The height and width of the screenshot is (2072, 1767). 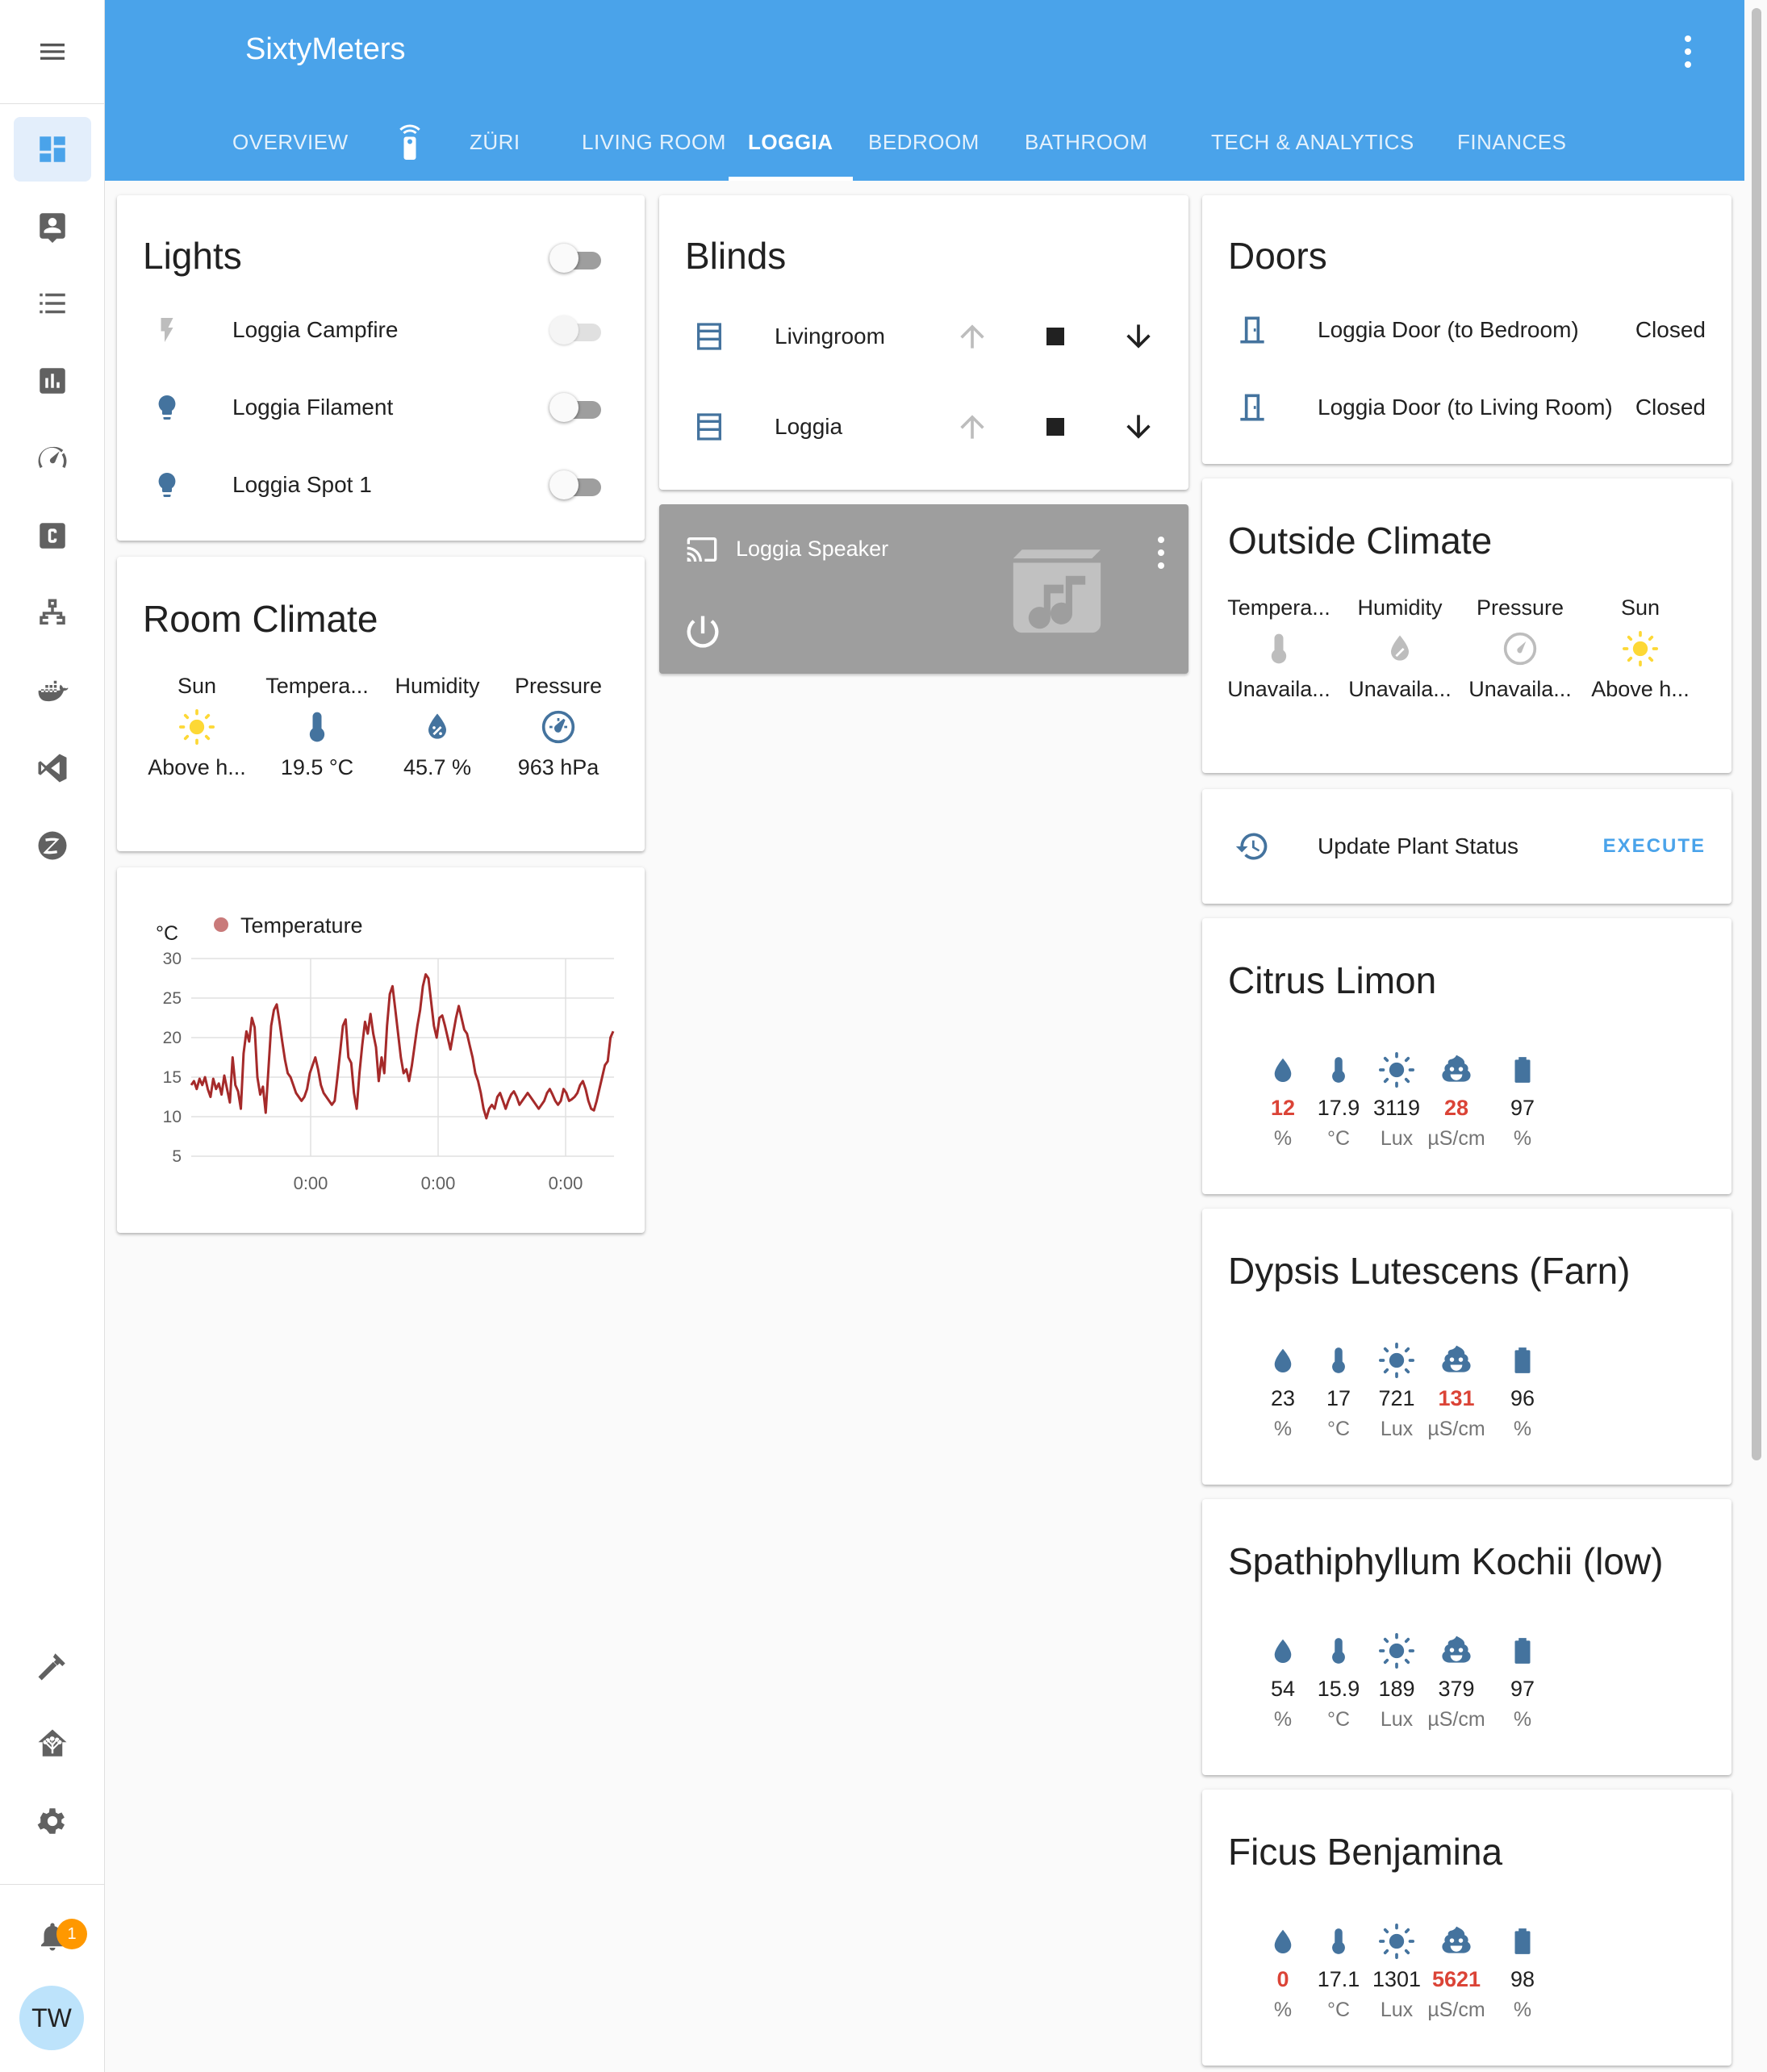 I want to click on blind-row-livingroom: Livingroom, so click(x=923, y=336).